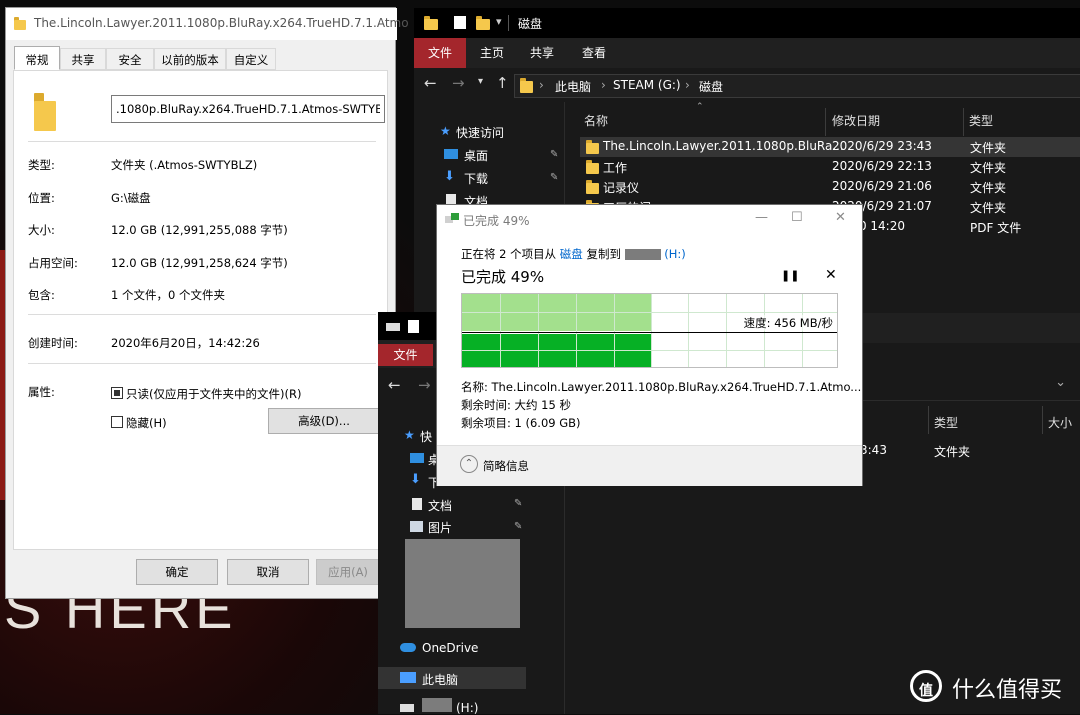 The image size is (1080, 715). I want to click on folder-name-input, so click(248, 109).